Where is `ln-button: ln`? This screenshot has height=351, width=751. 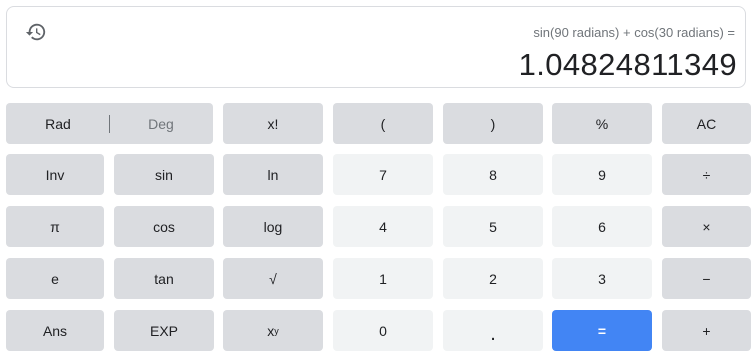
ln-button: ln is located at coordinates (273, 174).